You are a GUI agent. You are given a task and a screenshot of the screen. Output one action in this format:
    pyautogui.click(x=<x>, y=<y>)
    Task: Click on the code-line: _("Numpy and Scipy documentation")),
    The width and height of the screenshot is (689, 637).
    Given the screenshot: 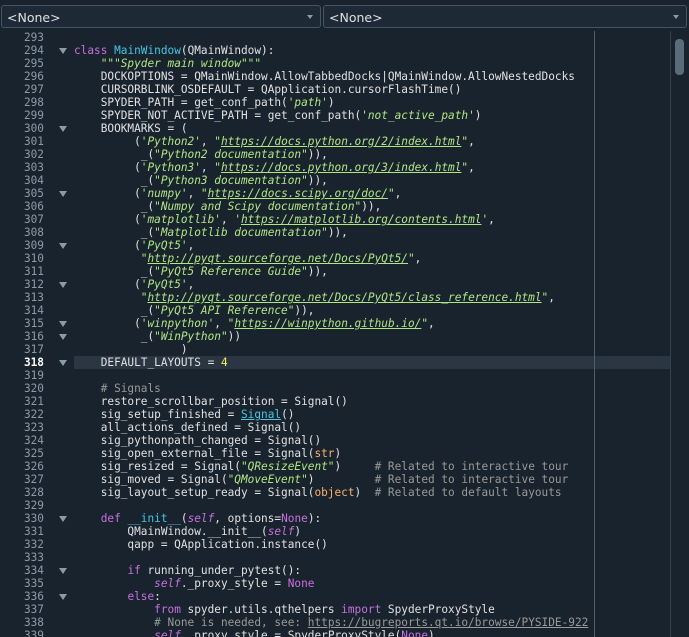 What is the action you would take?
    pyautogui.click(x=227, y=206)
    